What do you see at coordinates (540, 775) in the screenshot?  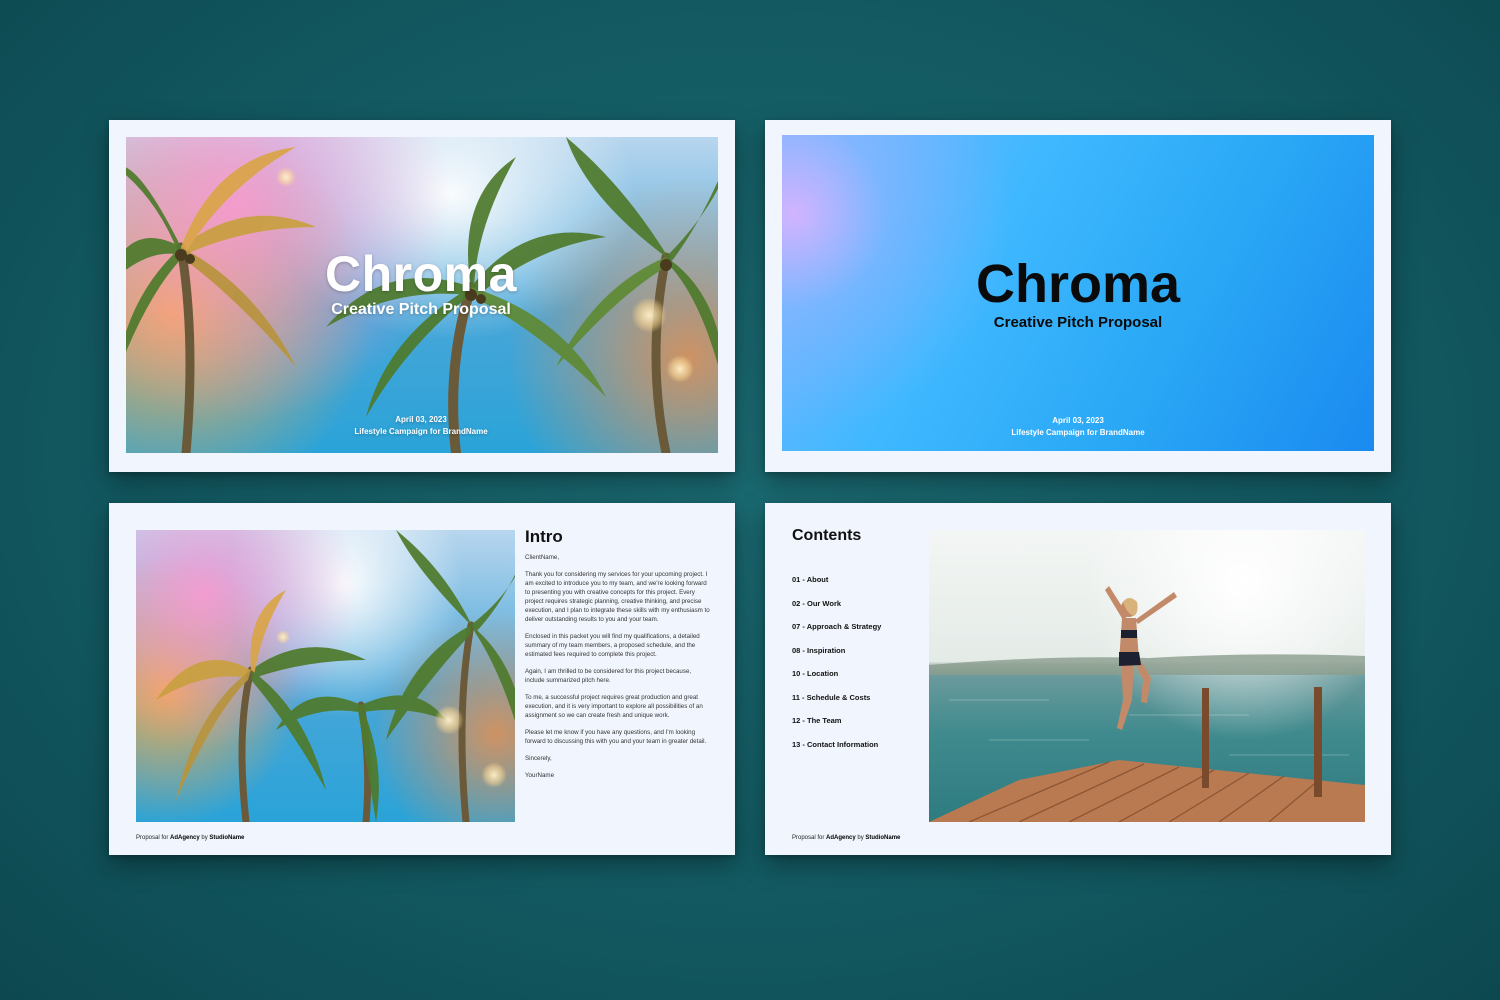 I see `intro-paragraph: YourName` at bounding box center [540, 775].